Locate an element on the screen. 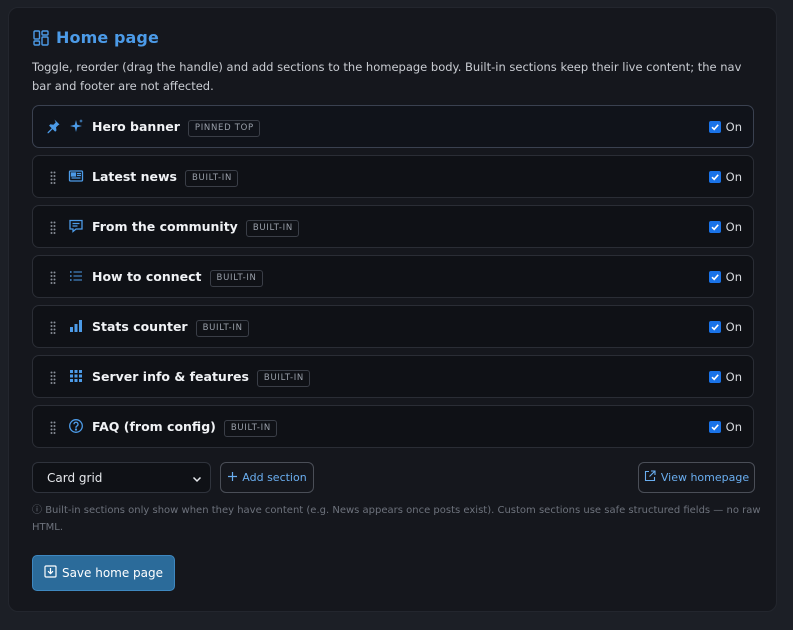 The height and width of the screenshot is (630, 793). section-name: Latest news is located at coordinates (134, 176).